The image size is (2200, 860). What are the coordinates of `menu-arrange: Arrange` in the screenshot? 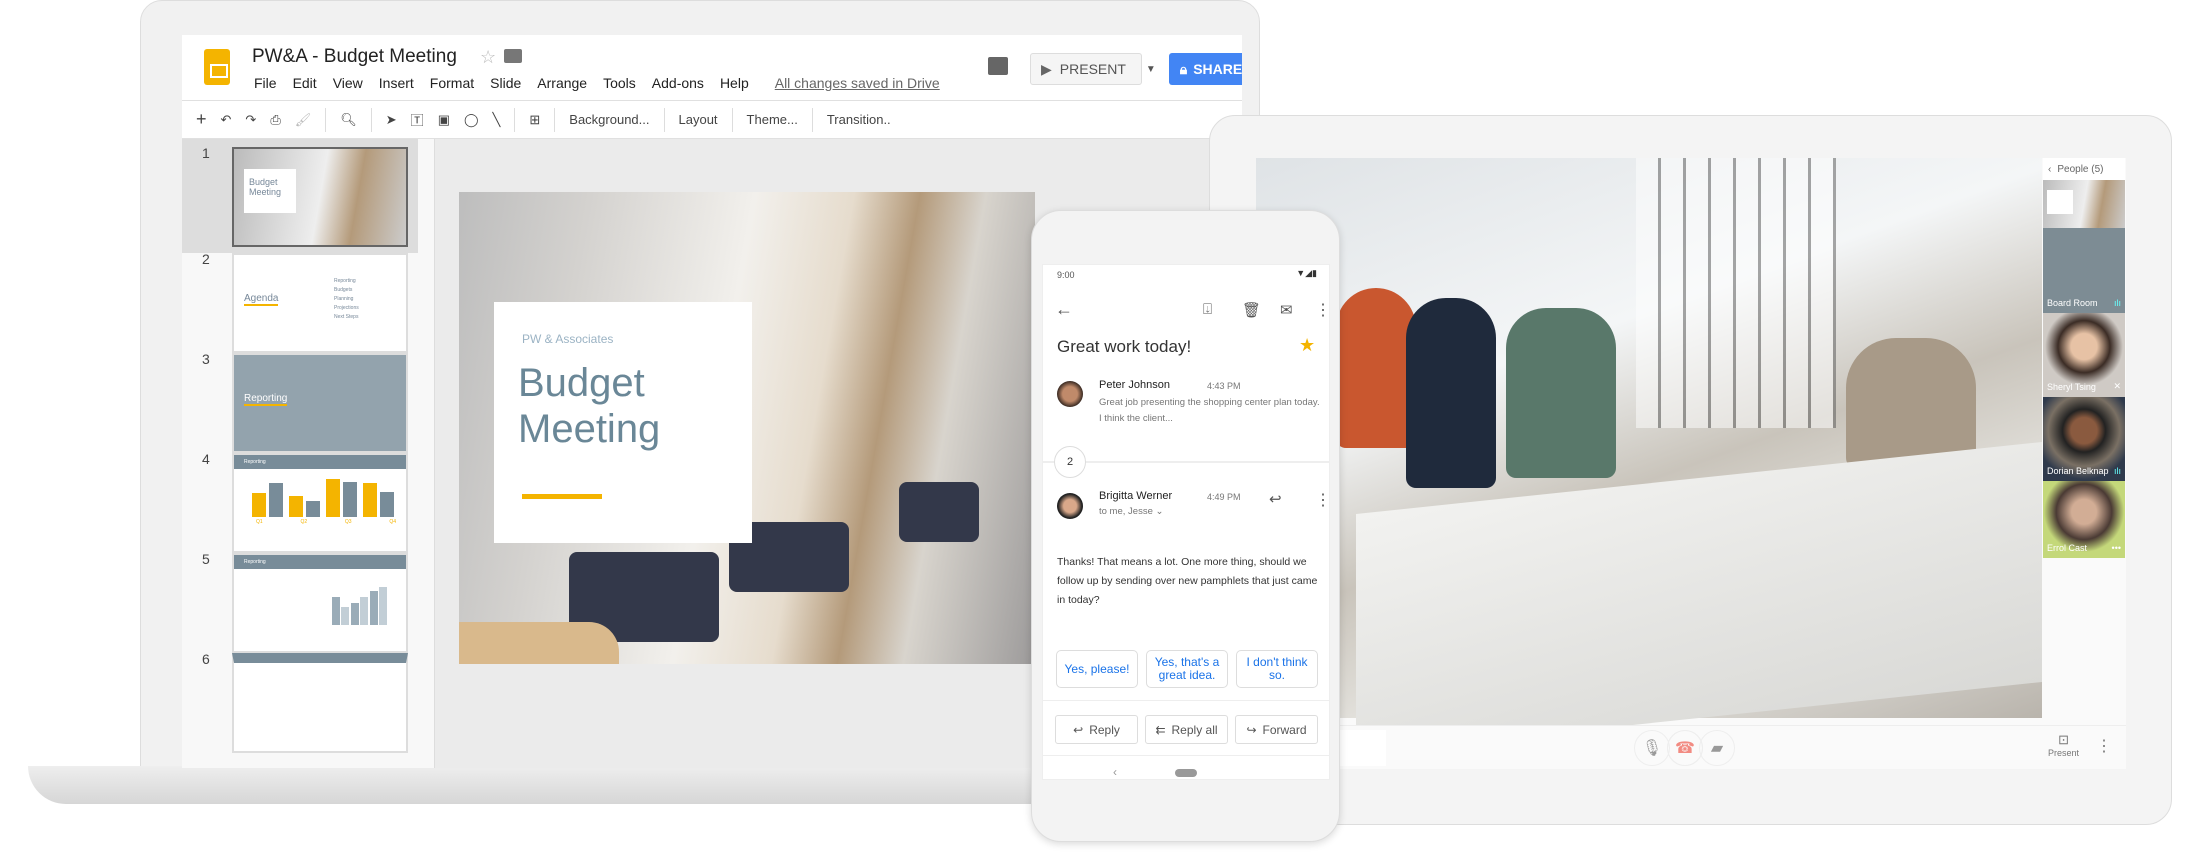 It's located at (562, 83).